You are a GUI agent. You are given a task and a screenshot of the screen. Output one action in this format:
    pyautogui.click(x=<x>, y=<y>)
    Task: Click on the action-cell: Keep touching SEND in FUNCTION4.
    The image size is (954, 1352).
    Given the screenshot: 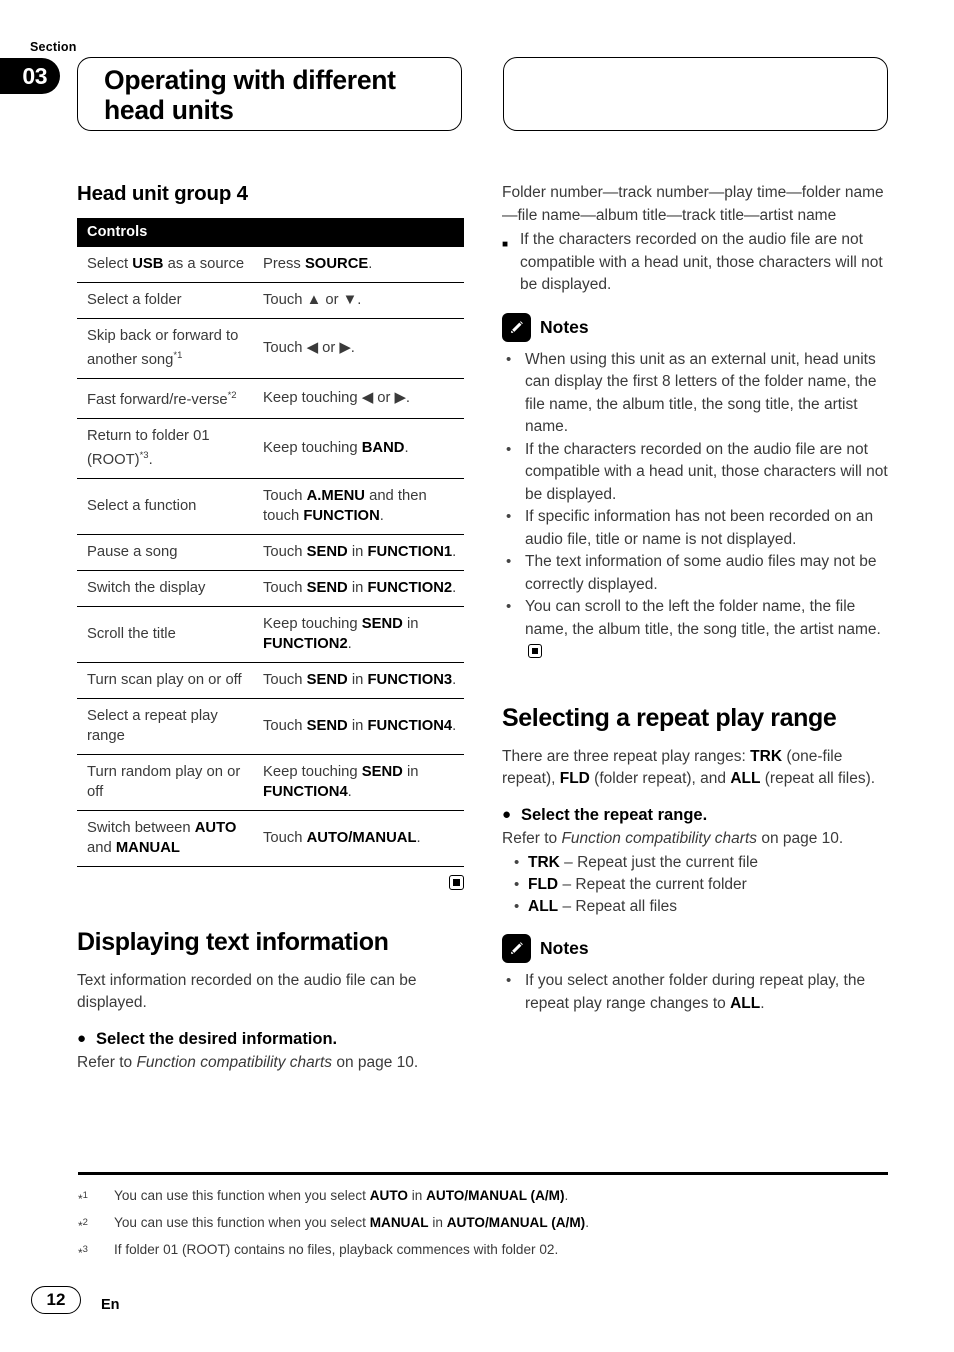 What is the action you would take?
    pyautogui.click(x=359, y=782)
    